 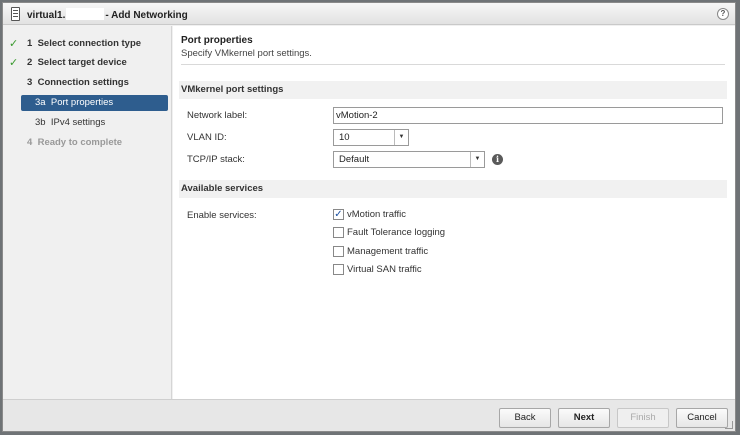 I want to click on step-connection-settings: 3 Connection settings, so click(x=86, y=83).